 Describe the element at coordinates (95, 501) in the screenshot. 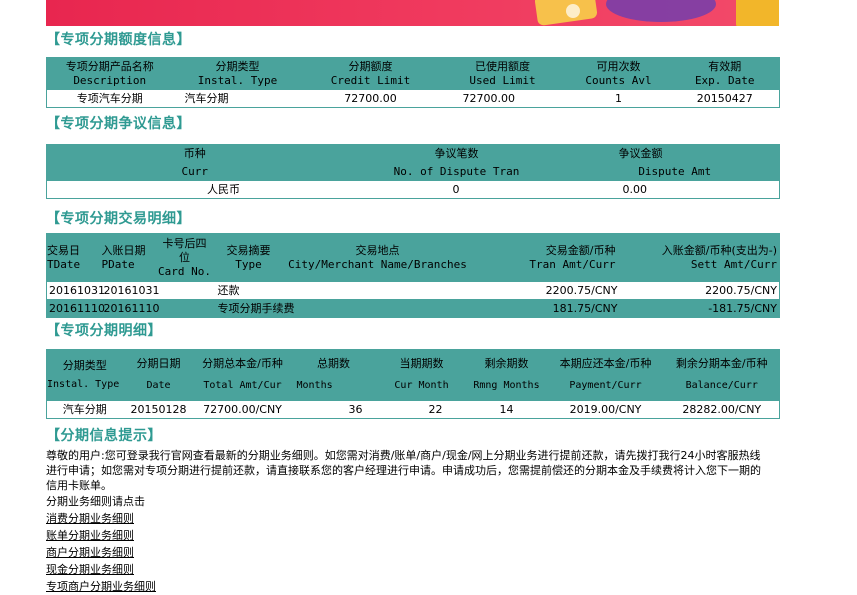

I see `link-heading: 分期业务细则请点击` at that location.